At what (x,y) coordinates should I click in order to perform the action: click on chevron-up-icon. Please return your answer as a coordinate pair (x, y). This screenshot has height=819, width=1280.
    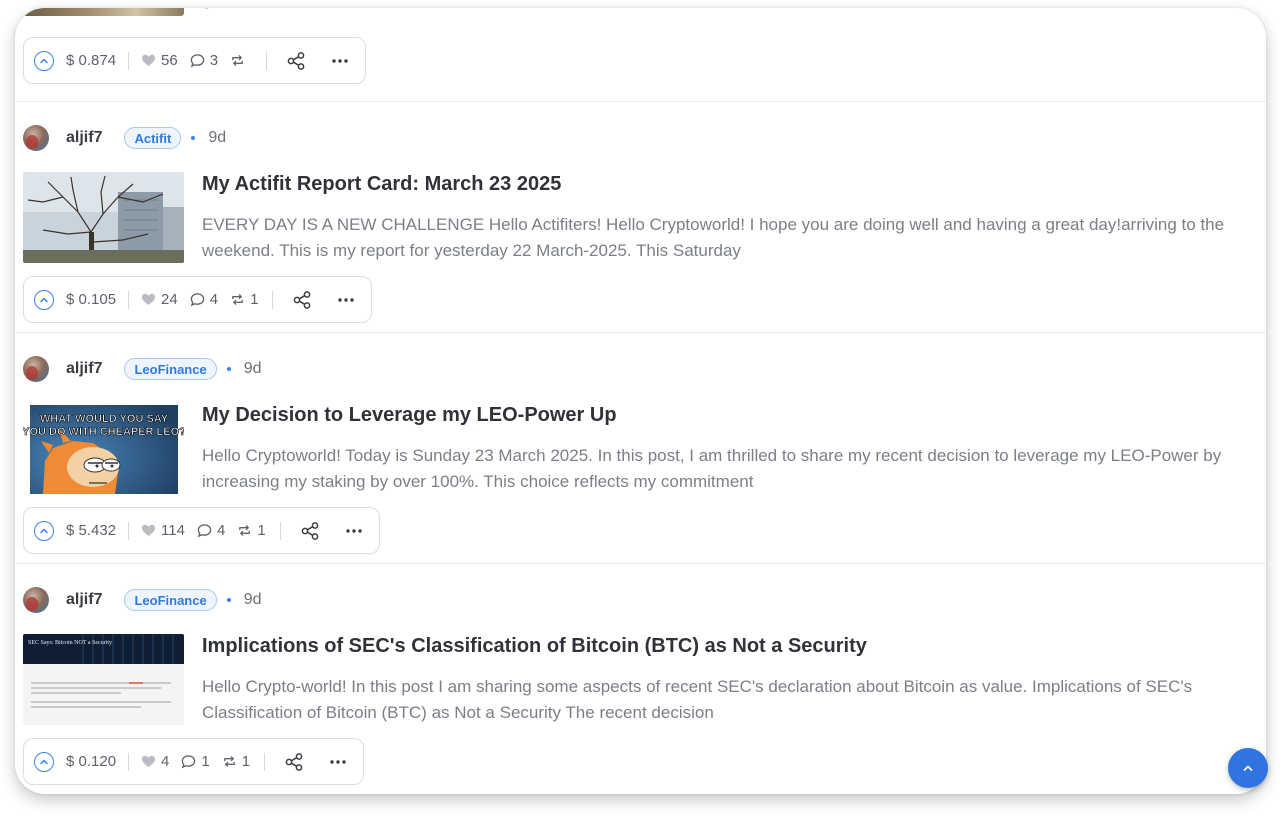
    Looking at the image, I should click on (1248, 768).